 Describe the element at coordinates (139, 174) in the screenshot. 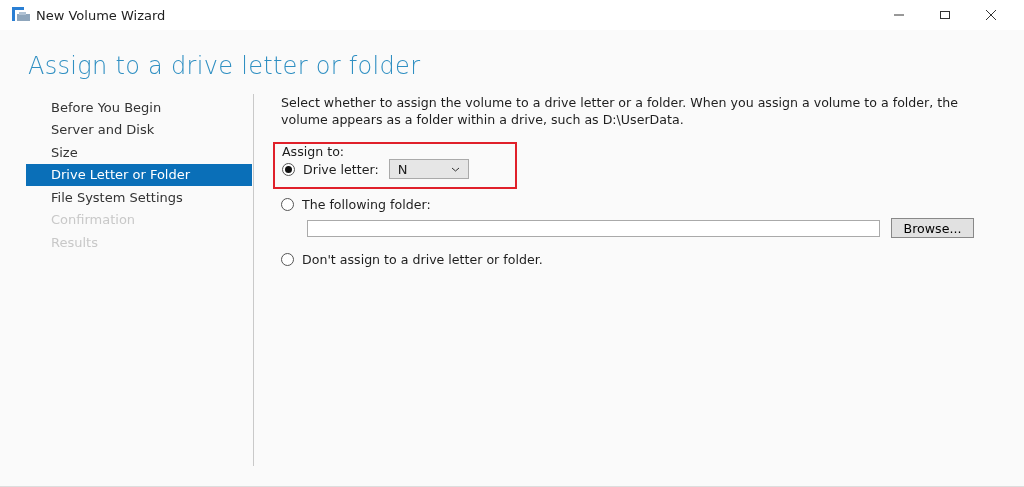

I see `wizard-step: Drive Letter or Folder` at that location.